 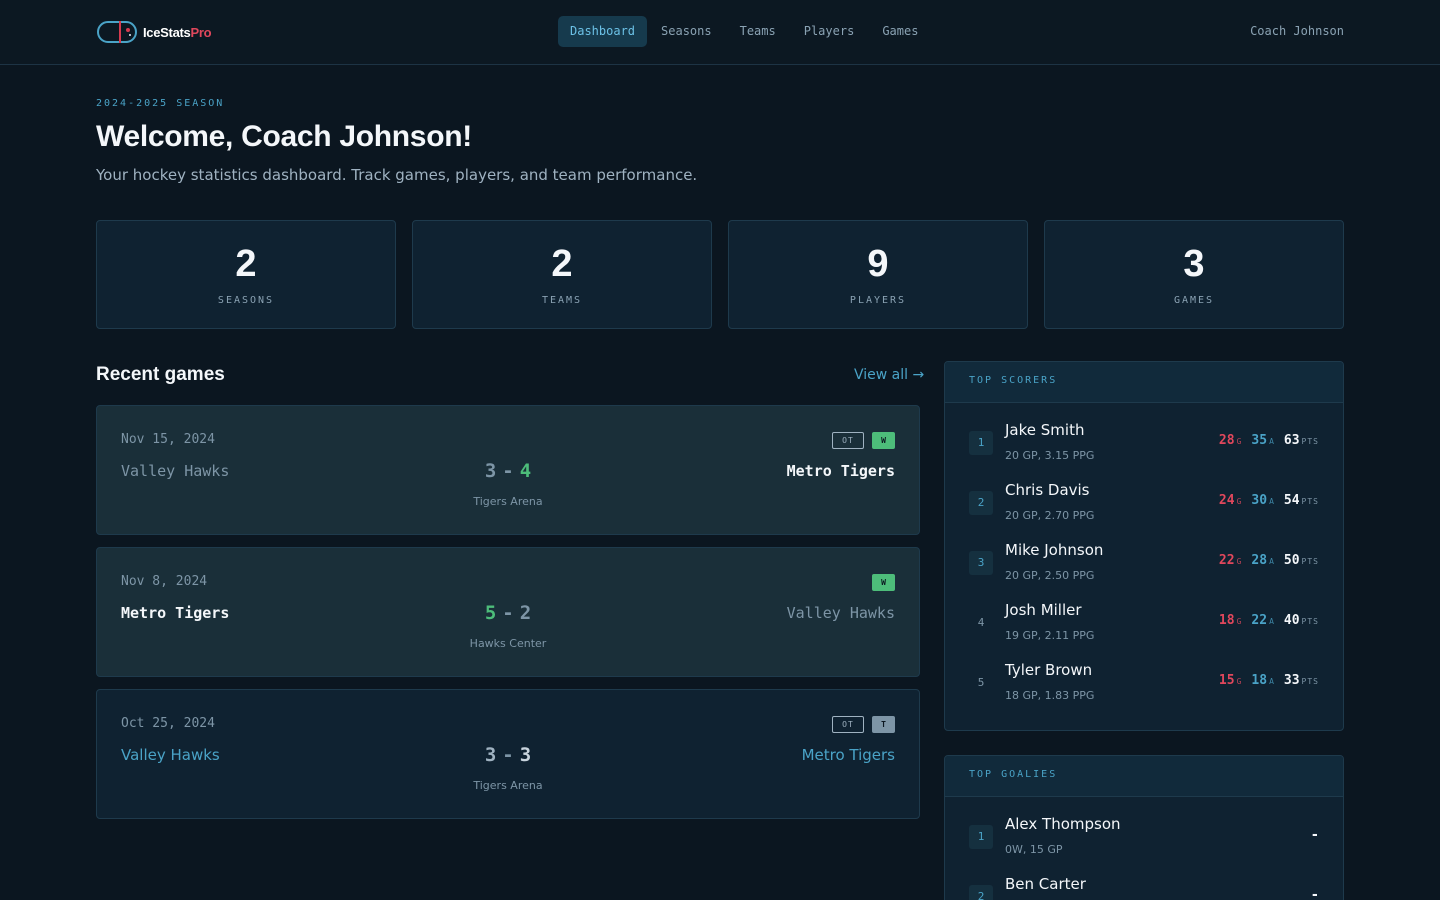 I want to click on goals: 18 G, so click(x=1230, y=620).